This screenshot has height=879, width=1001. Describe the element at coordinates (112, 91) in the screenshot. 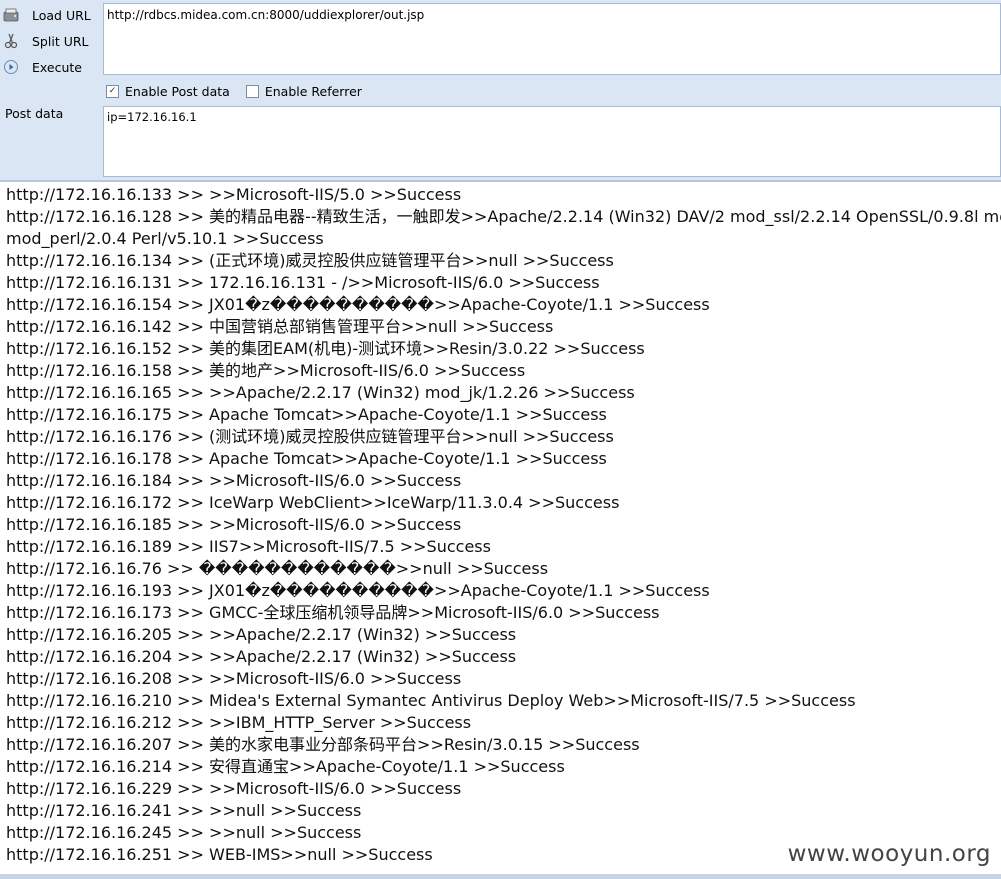

I see `enable-post-check-box: ✓` at that location.